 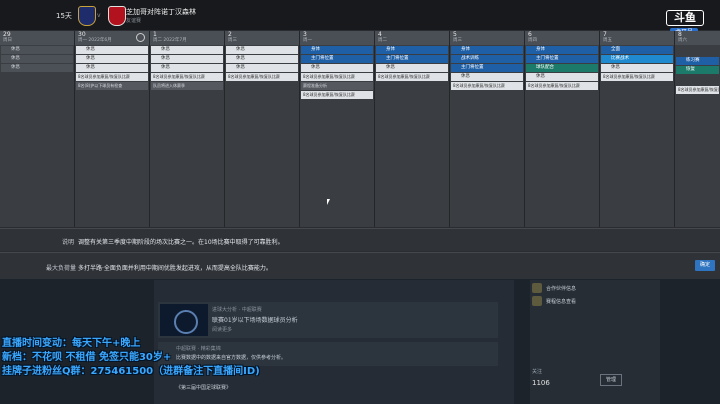 What do you see at coordinates (112, 38) in the screenshot?
I see `day-header: 30 周一 2022年6月` at bounding box center [112, 38].